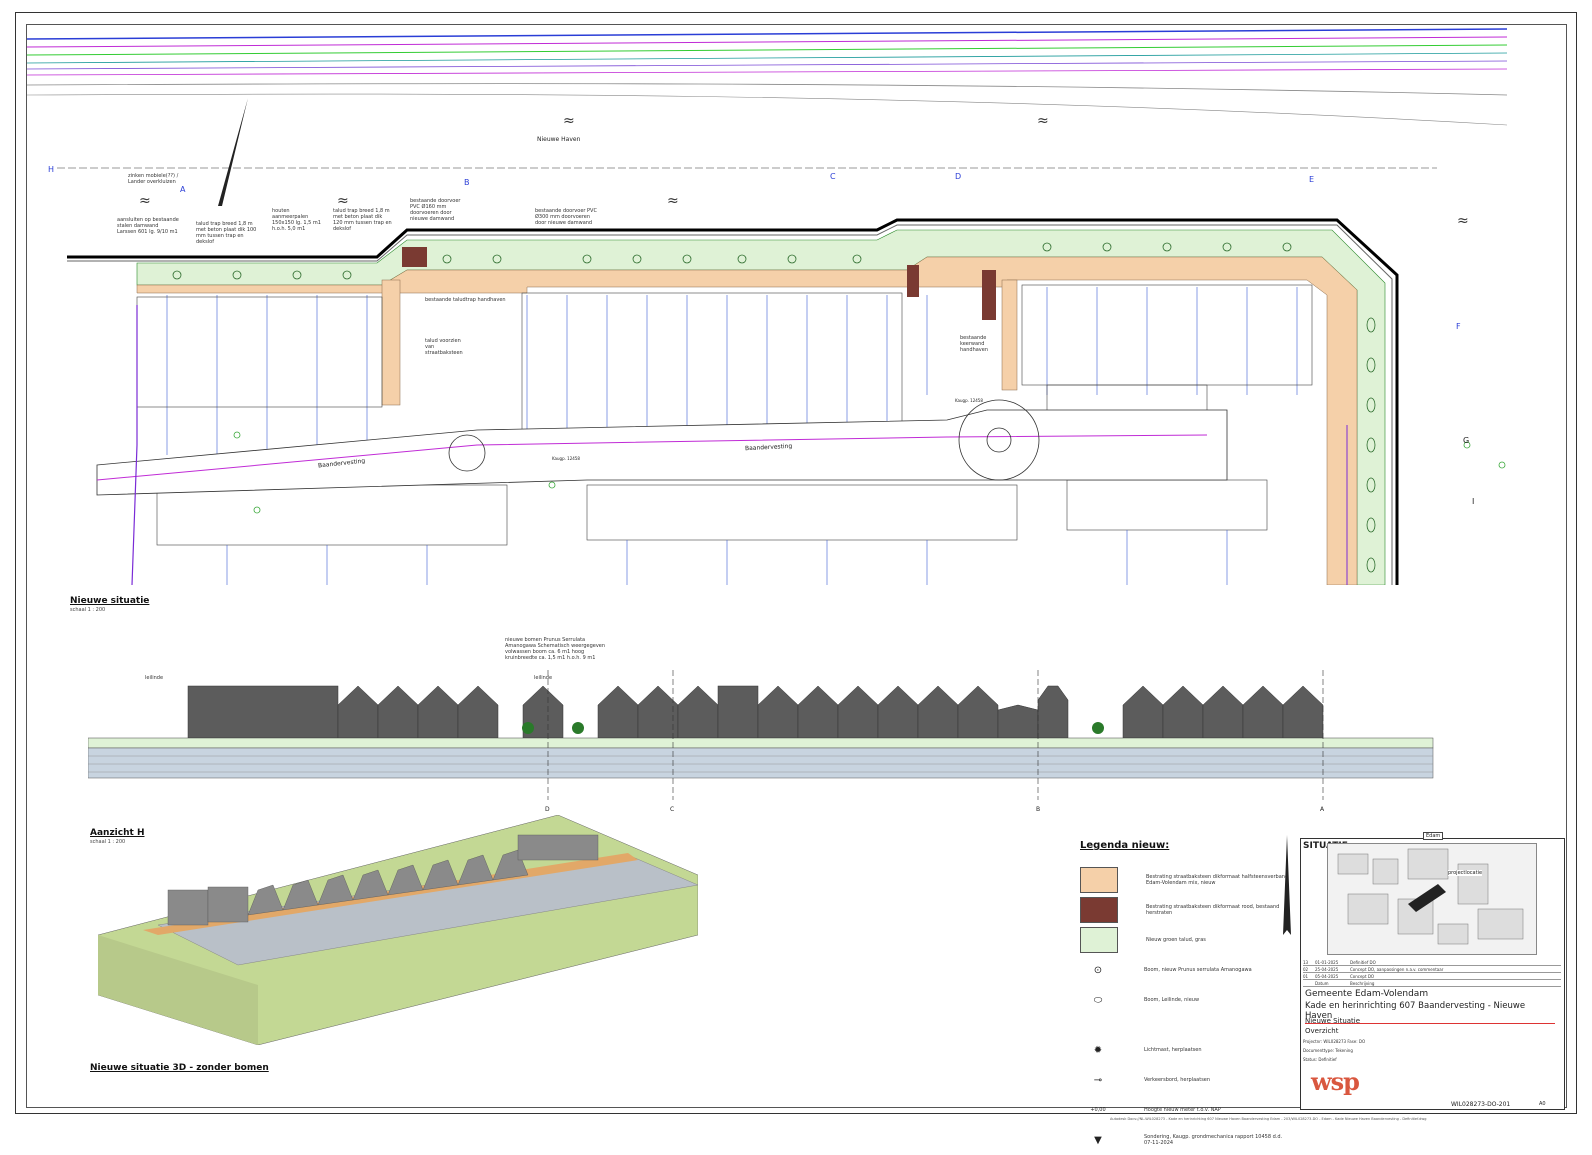  Describe the element at coordinates (566, 458) in the screenshot. I see `kaugp-1: Kaugp. 12458` at that location.